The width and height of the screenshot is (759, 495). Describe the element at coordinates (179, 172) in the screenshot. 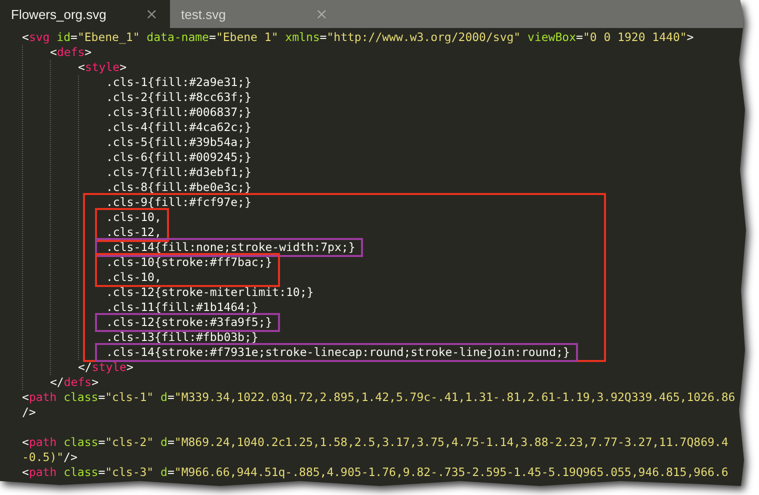

I see `code-line: .cls-7{fill:#d3ebf1;}` at that location.